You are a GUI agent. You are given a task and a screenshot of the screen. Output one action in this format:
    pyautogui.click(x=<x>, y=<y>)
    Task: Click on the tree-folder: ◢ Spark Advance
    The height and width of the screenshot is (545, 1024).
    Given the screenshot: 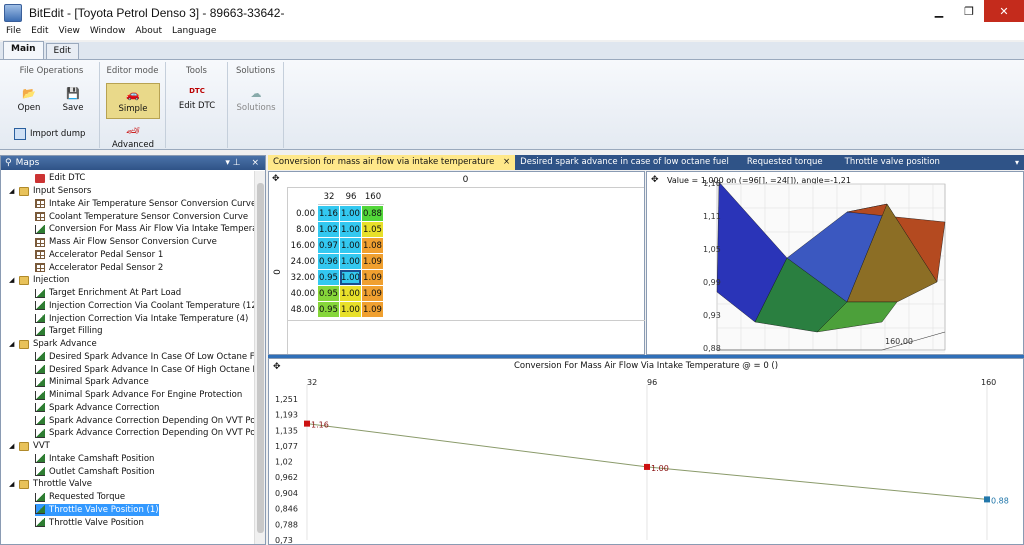 What is the action you would take?
    pyautogui.click(x=53, y=344)
    